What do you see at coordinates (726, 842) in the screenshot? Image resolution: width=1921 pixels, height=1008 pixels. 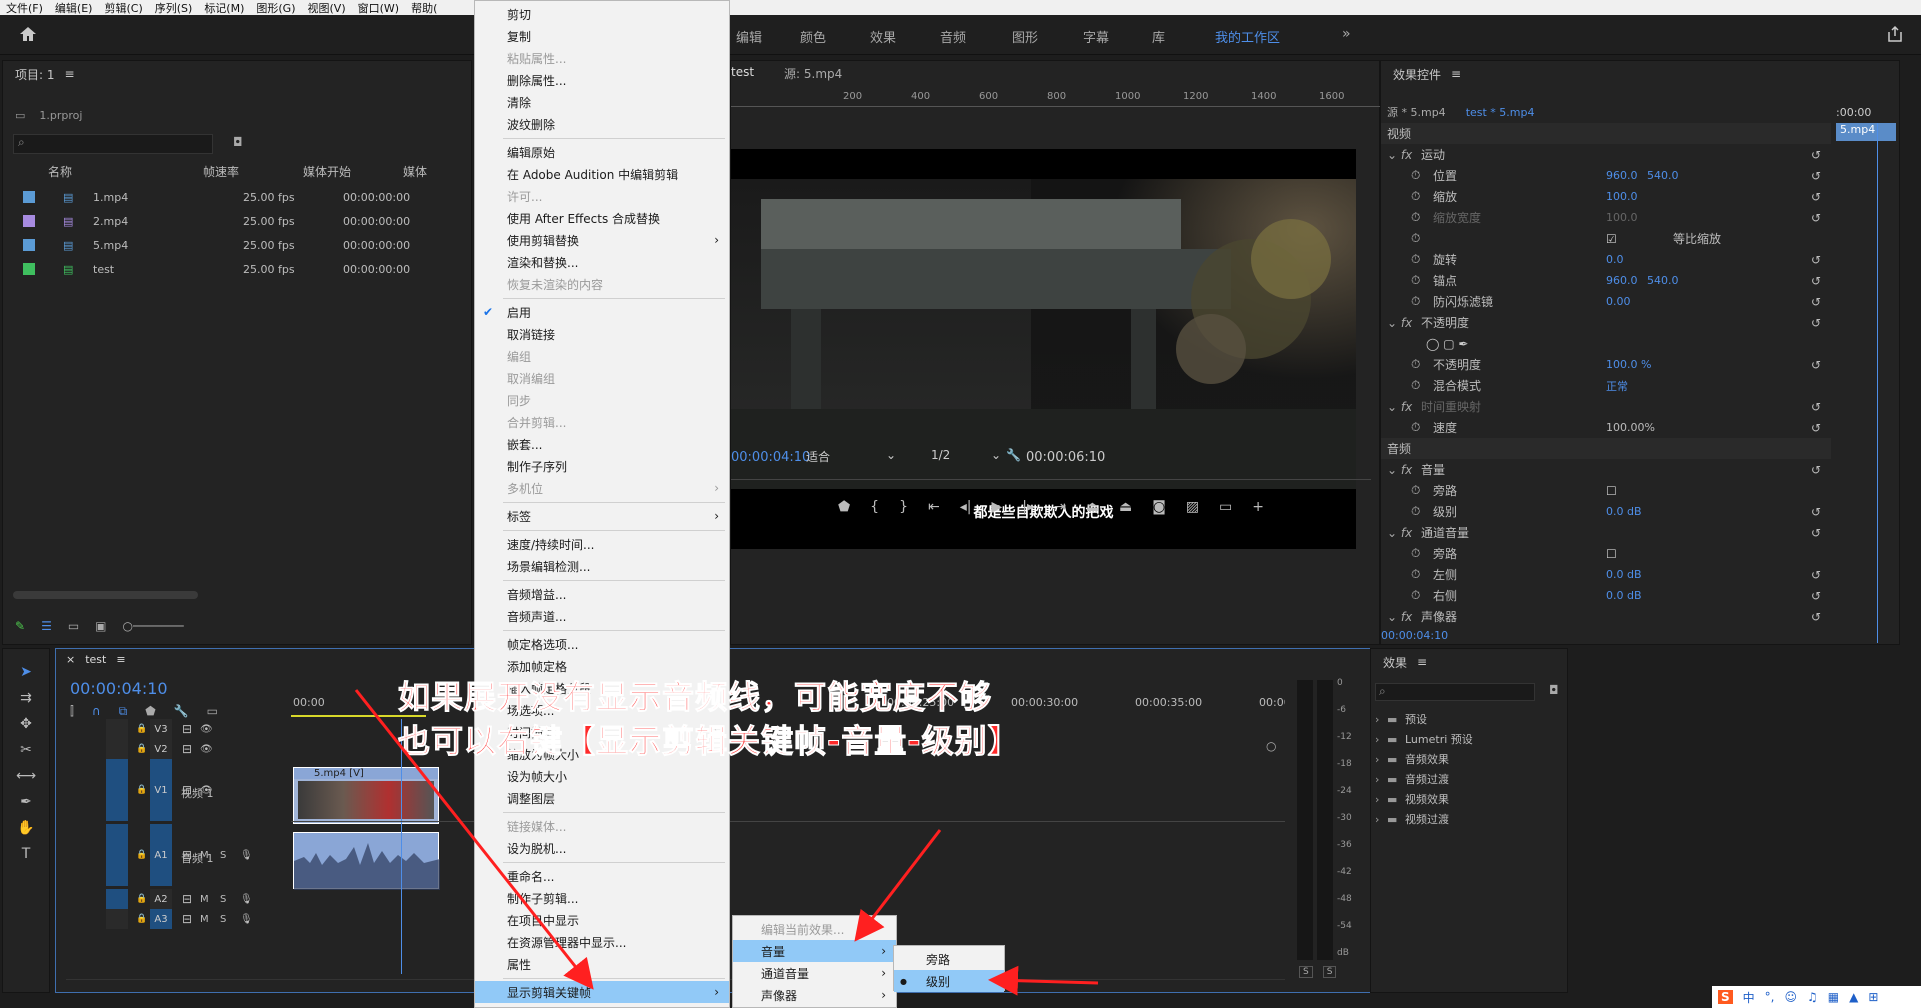 I see `annotation-arrows` at bounding box center [726, 842].